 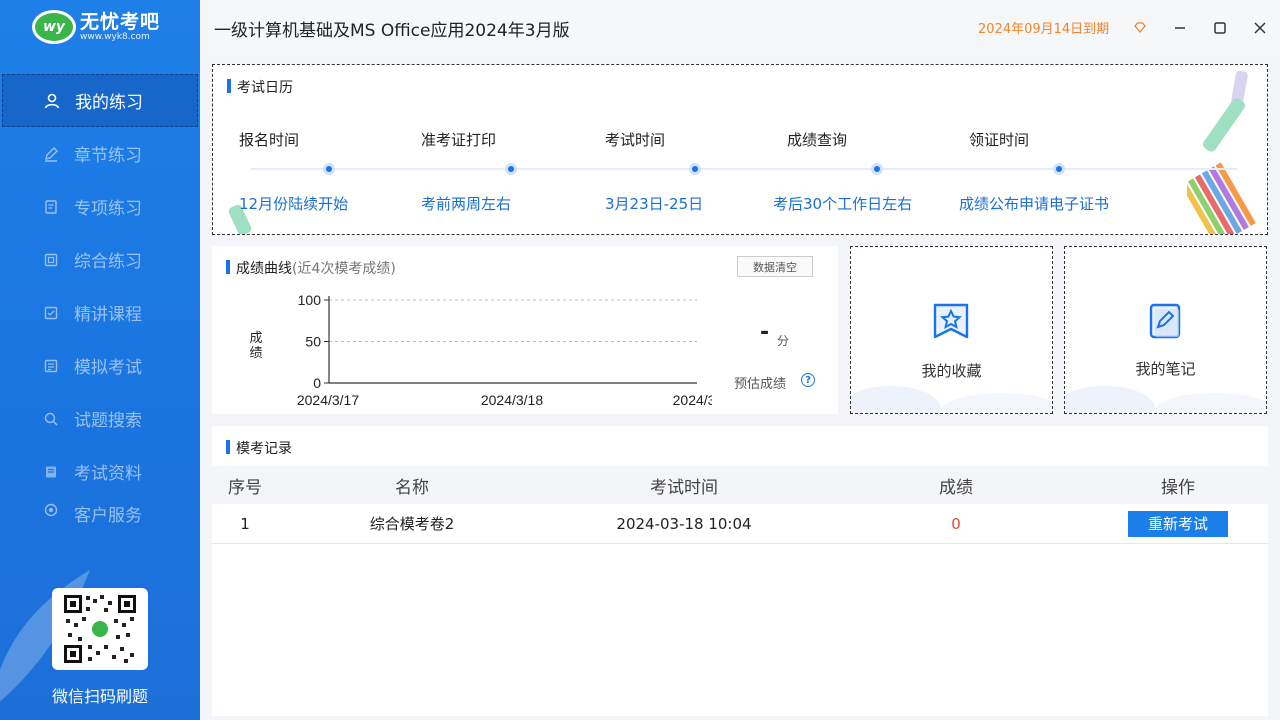 I want to click on column-header: 考试时间, so click(x=684, y=487).